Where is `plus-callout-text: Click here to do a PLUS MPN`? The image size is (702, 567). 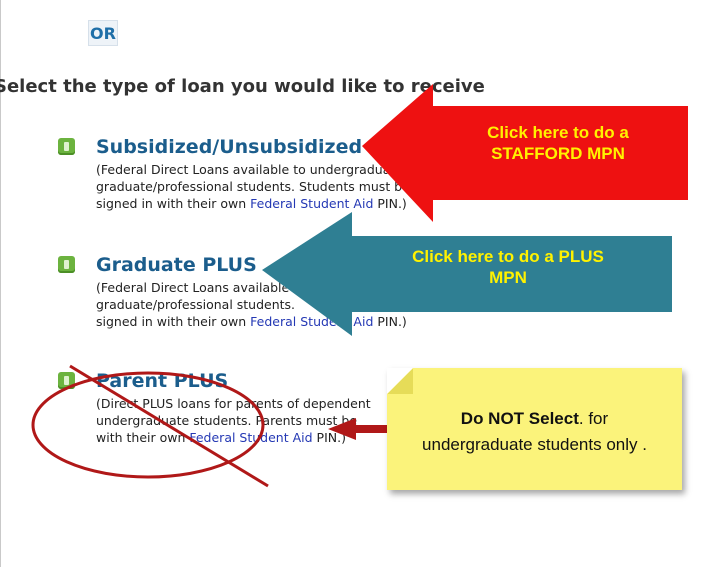 plus-callout-text: Click here to do a PLUS MPN is located at coordinates (508, 267).